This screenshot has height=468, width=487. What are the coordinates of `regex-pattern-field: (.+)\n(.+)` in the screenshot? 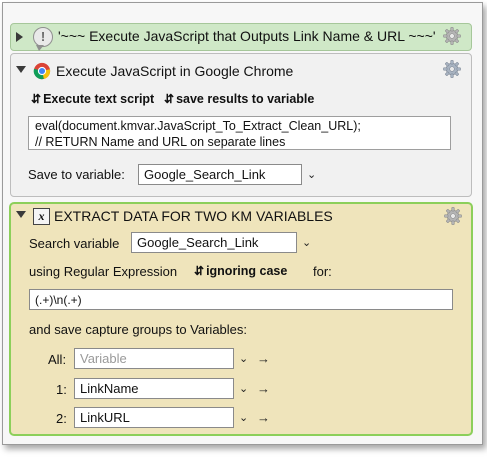 It's located at (241, 299).